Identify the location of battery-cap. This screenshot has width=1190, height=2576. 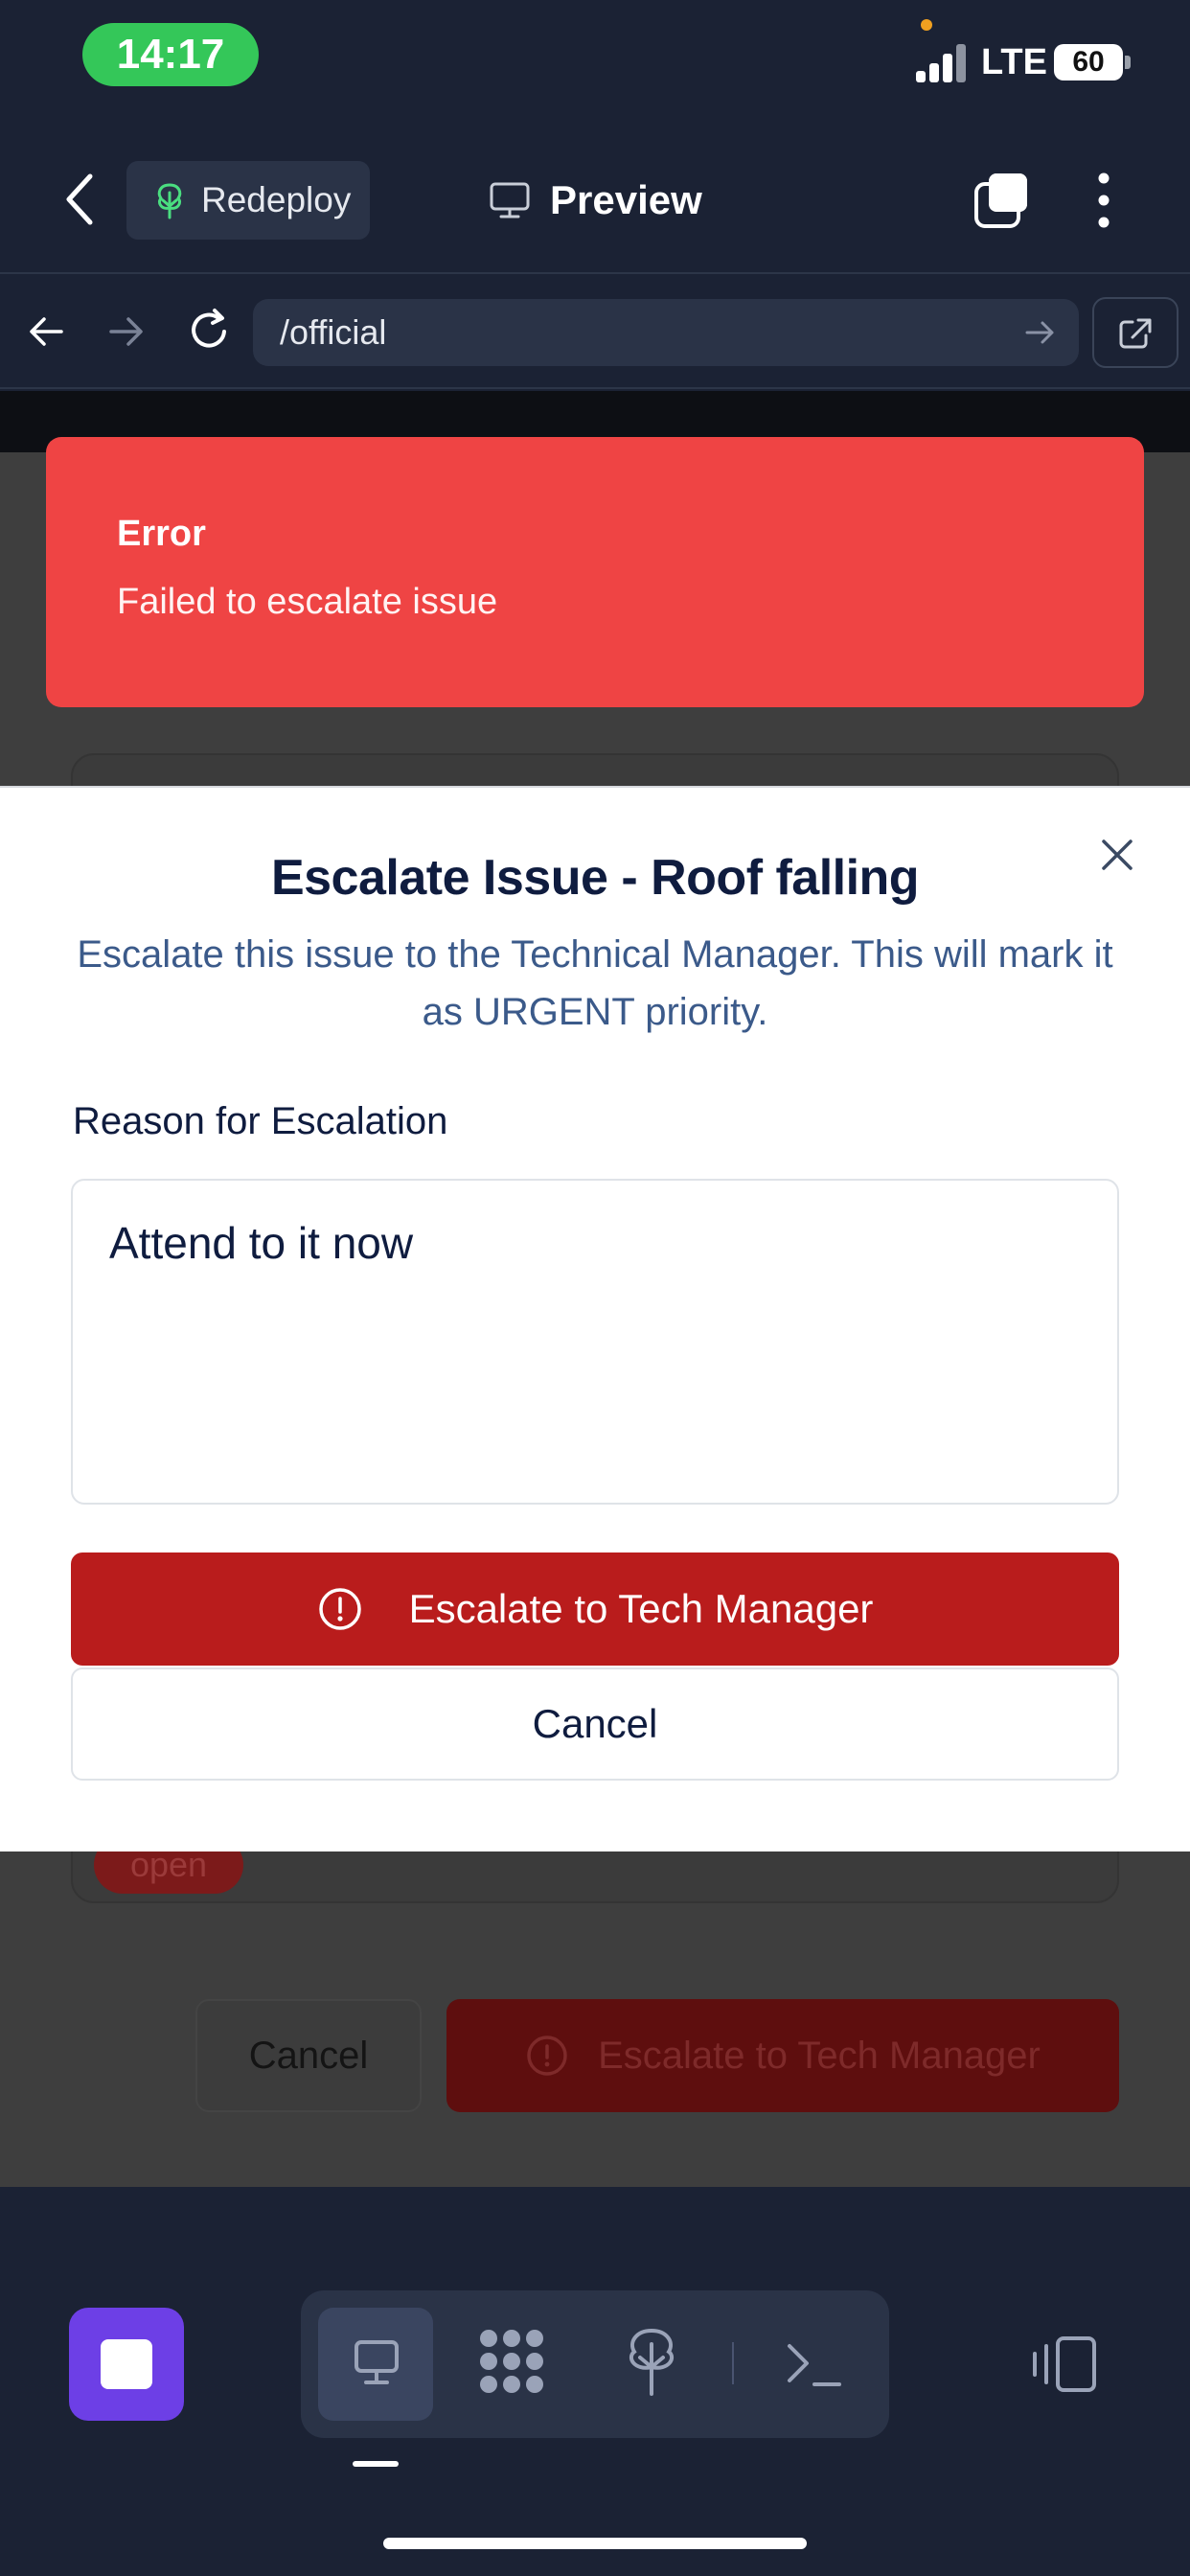
(1128, 63).